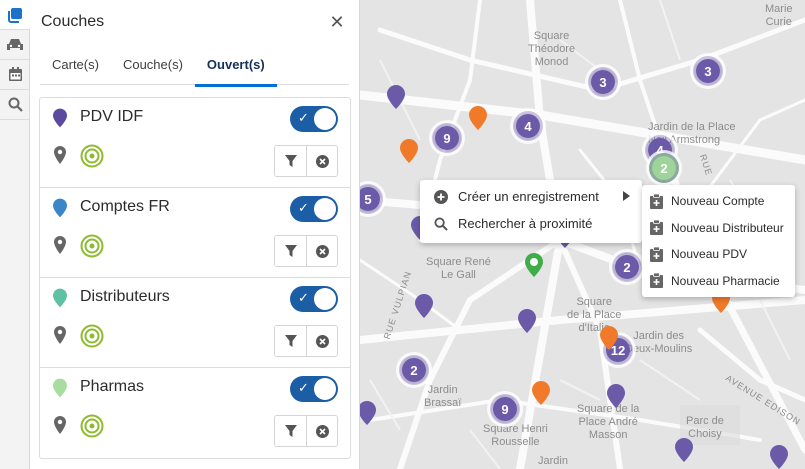  Describe the element at coordinates (125, 206) in the screenshot. I see `layer-name: Comptes FR` at that location.